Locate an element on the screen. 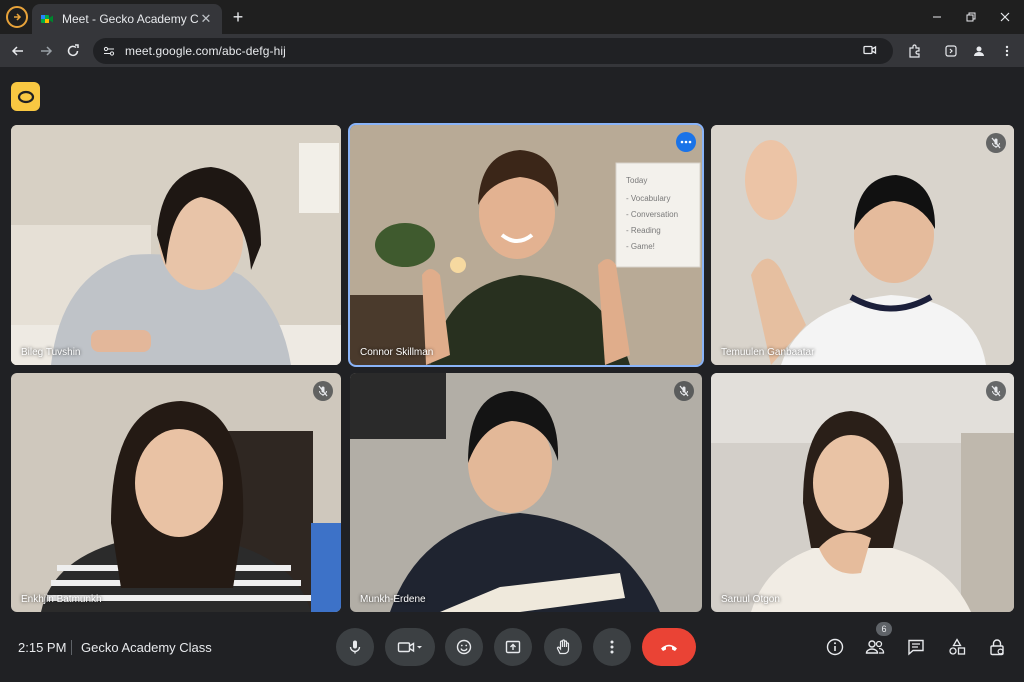 The image size is (1024, 682). emoji-icon is located at coordinates (464, 647).